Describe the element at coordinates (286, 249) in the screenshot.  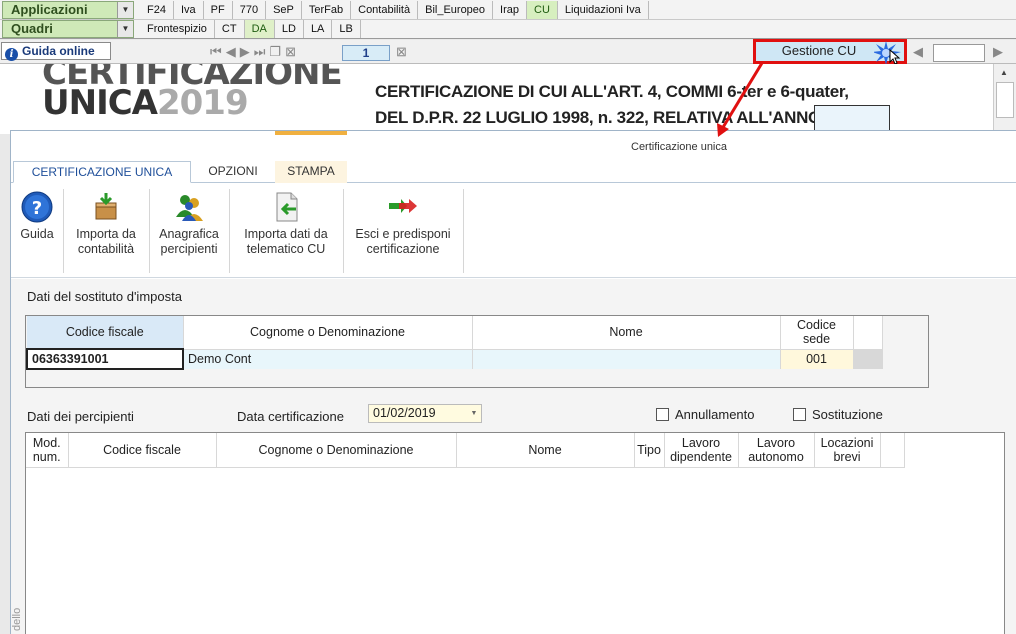
I see `importa-telematico-label-2: telematico CU` at that location.